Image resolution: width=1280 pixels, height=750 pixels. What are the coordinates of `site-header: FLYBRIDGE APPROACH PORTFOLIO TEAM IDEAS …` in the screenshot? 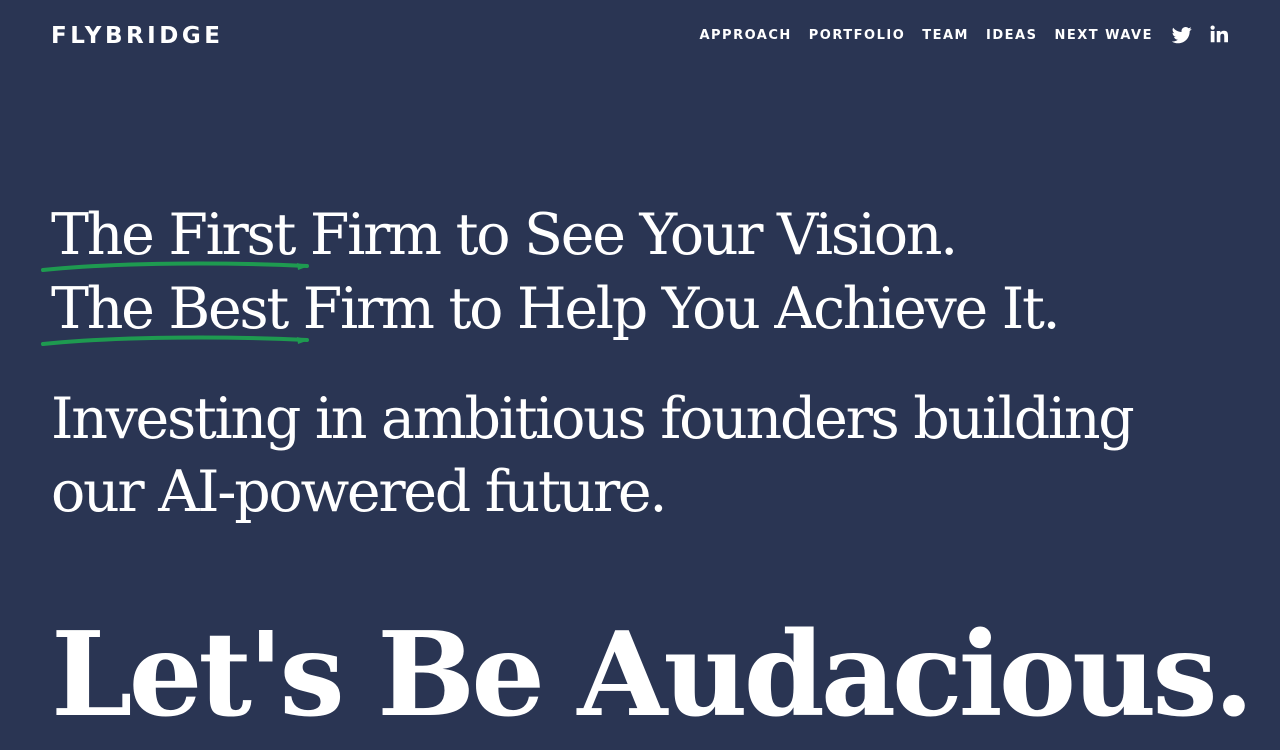 It's located at (640, 36).